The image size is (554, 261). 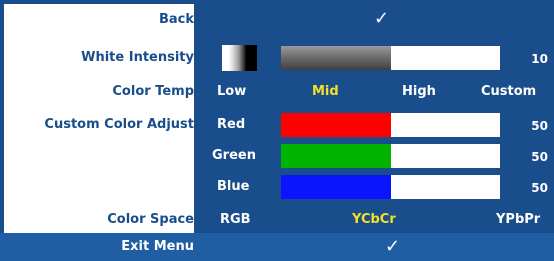 What do you see at coordinates (119, 124) in the screenshot?
I see `custom-color-adjust-label: Custom Color Adjust` at bounding box center [119, 124].